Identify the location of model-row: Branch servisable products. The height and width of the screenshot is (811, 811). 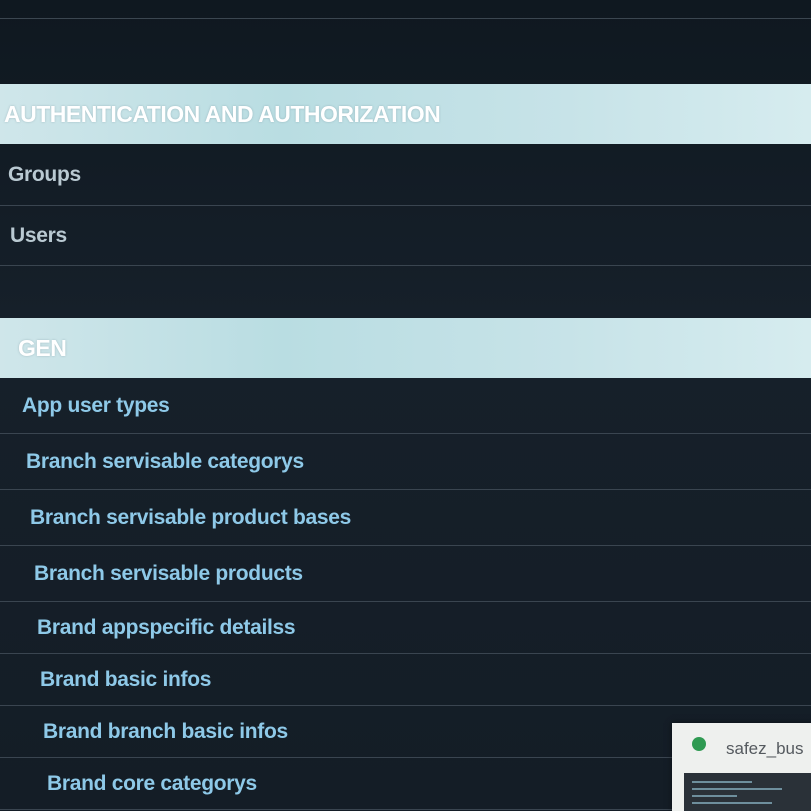
(405, 574).